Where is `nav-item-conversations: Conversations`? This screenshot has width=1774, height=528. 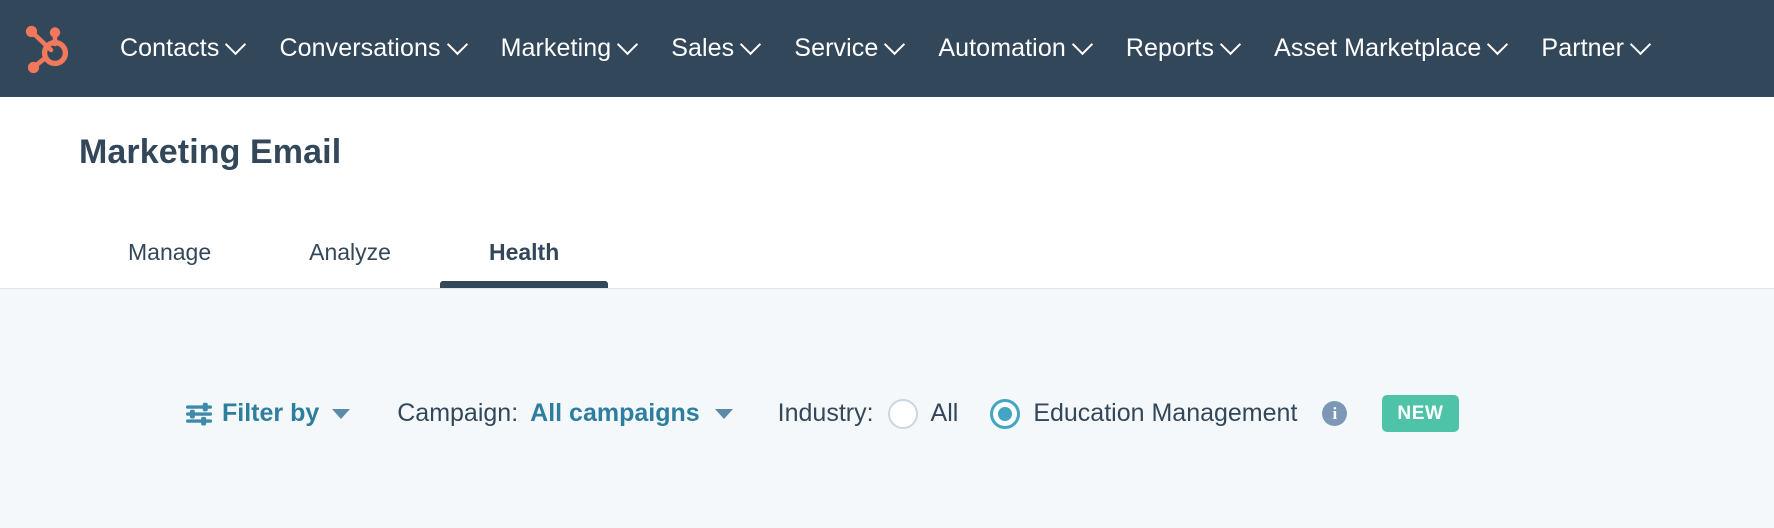 nav-item-conversations: Conversations is located at coordinates (371, 48).